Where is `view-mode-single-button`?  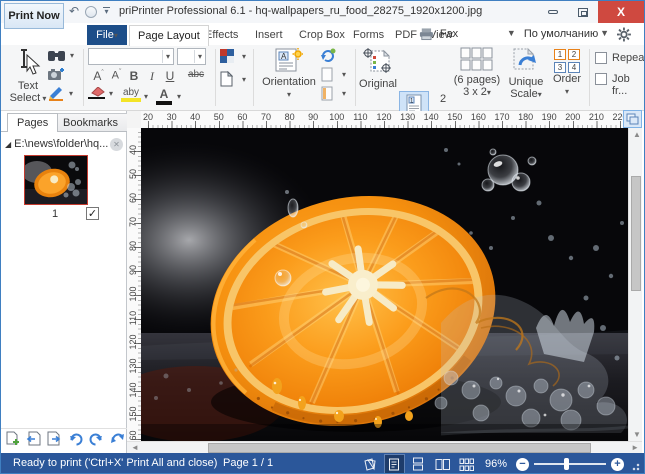
view-mode-single-button is located at coordinates (394, 463).